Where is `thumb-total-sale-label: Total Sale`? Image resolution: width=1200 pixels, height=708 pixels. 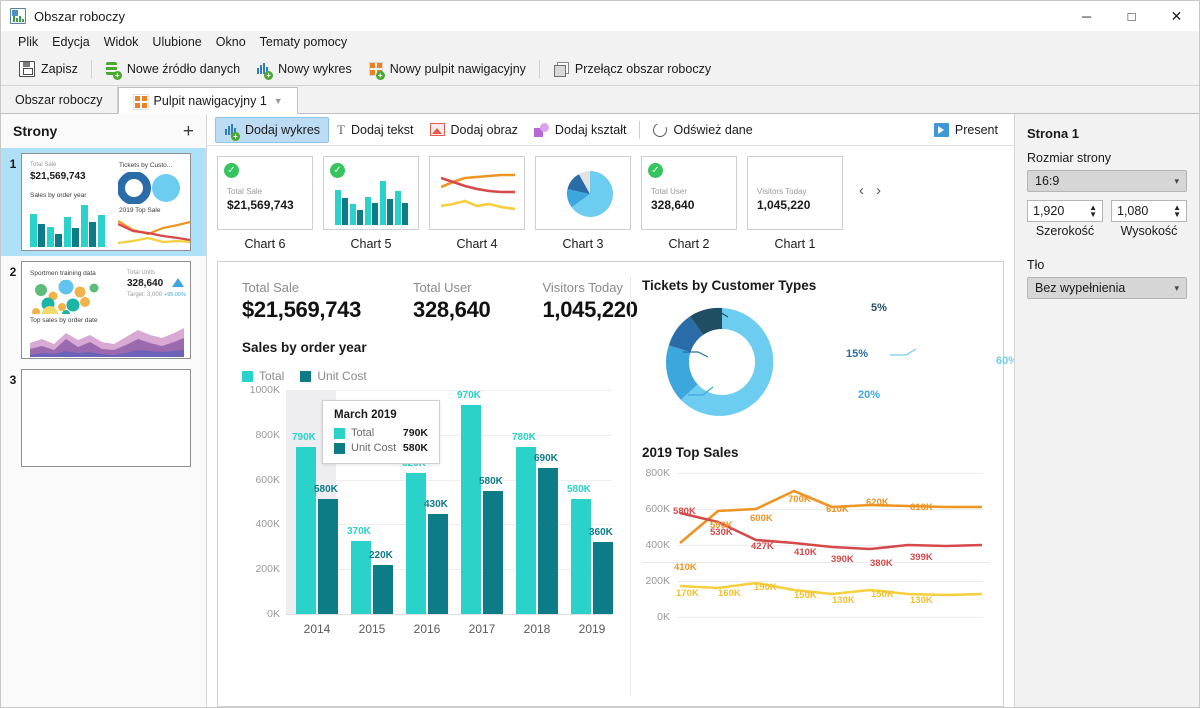
thumb-total-sale-label: Total Sale is located at coordinates (43, 165).